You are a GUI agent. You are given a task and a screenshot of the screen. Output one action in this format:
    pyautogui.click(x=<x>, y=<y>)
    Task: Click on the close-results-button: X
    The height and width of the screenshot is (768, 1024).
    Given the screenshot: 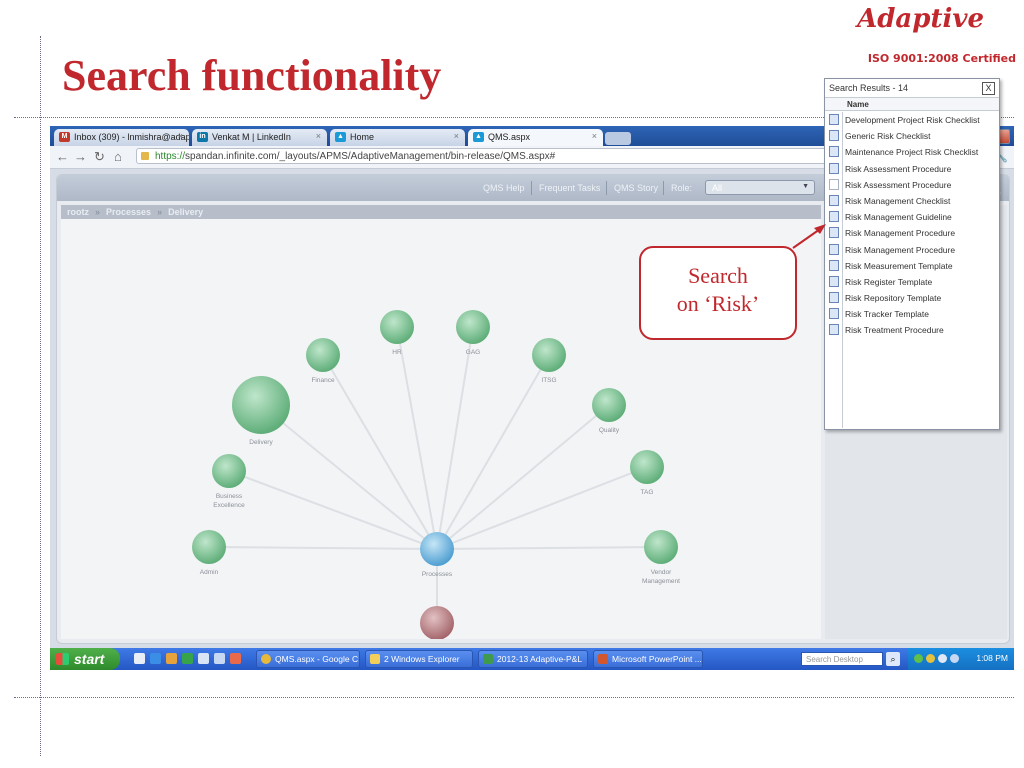 What is the action you would take?
    pyautogui.click(x=988, y=88)
    